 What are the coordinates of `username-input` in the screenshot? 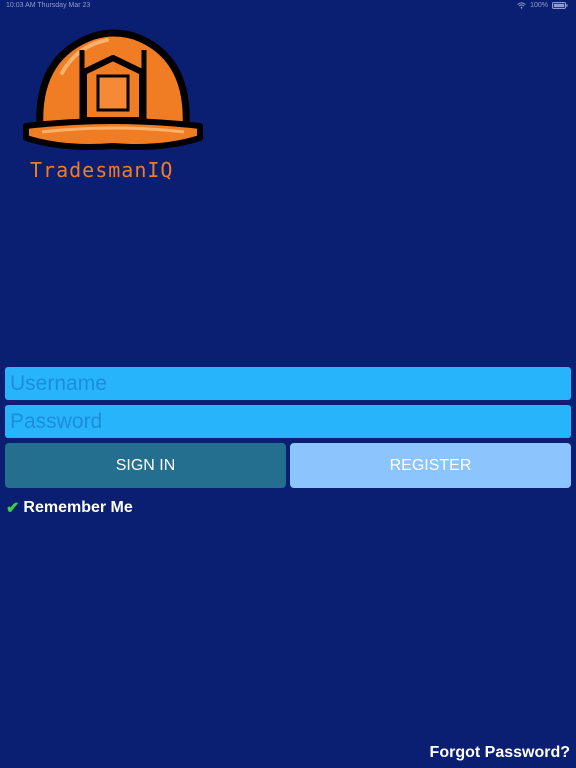 It's located at (288, 383).